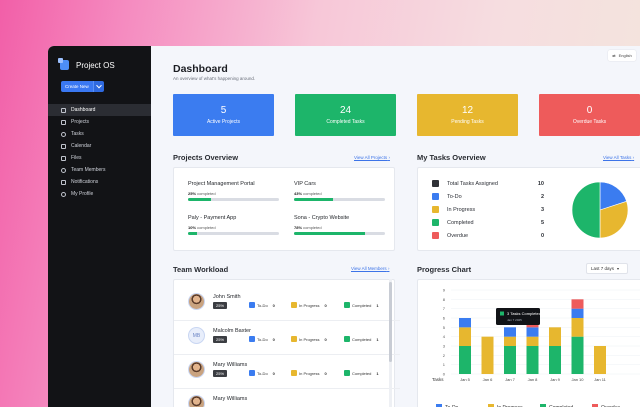 This screenshot has width=640, height=407. What do you see at coordinates (345, 110) in the screenshot?
I see `stat-value: 24` at bounding box center [345, 110].